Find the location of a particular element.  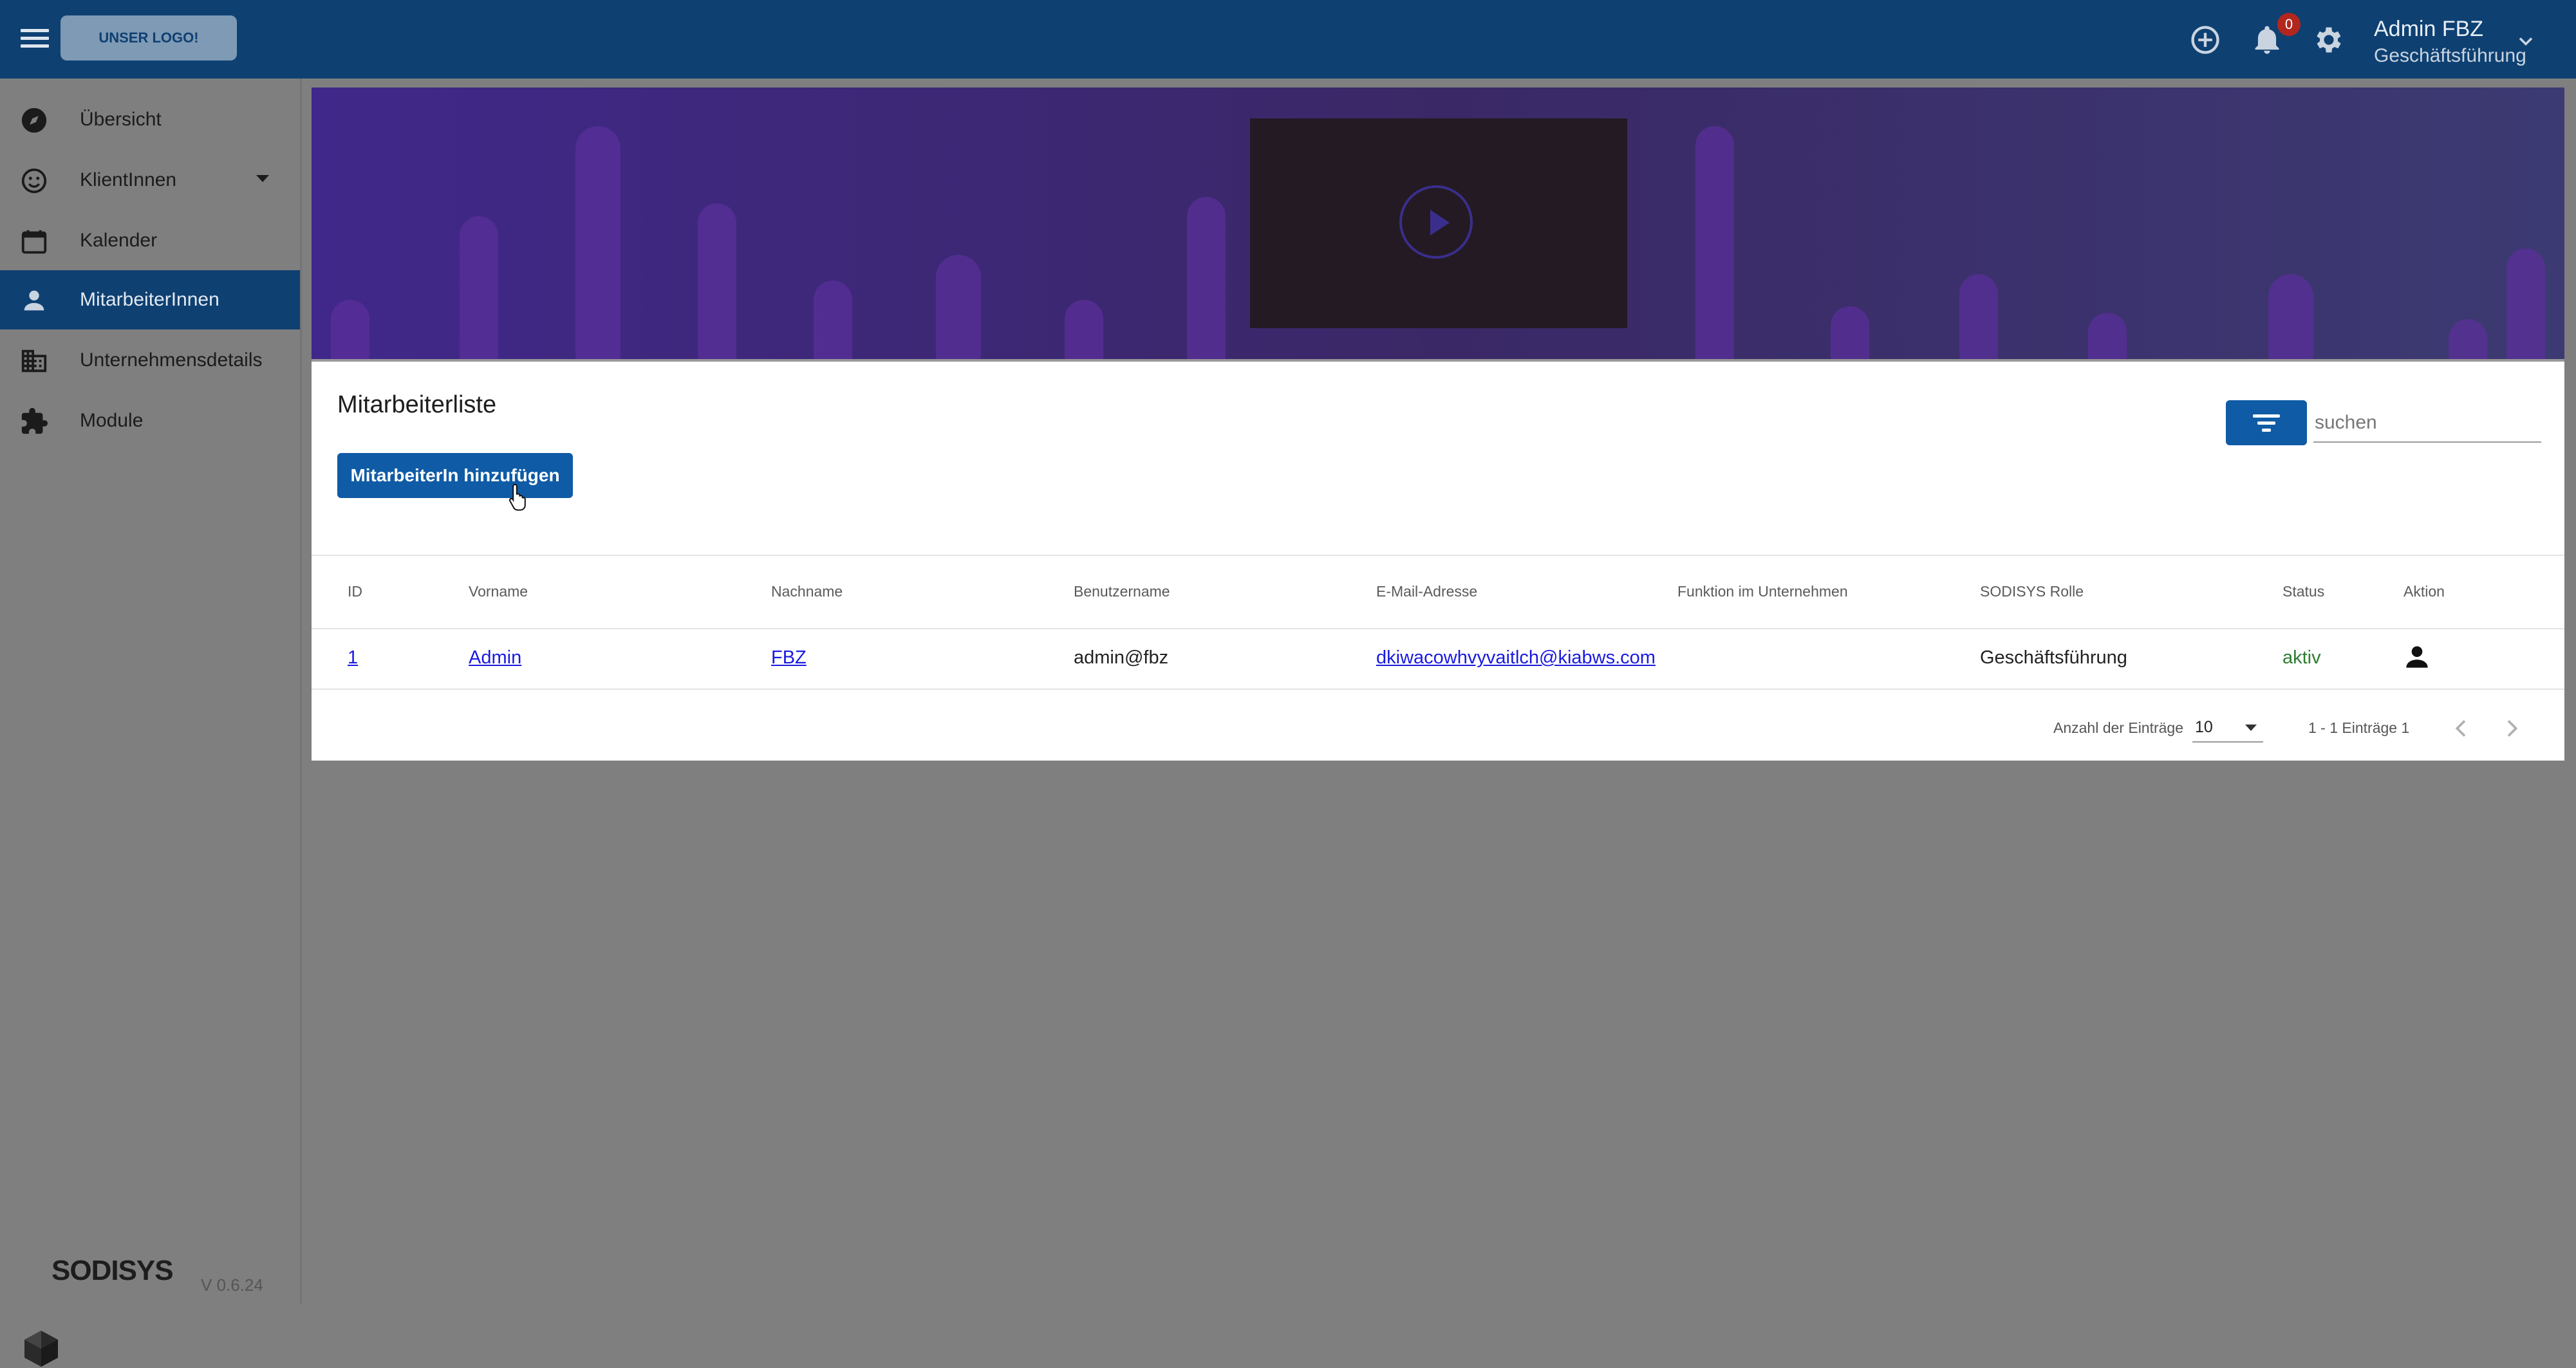

sidebar-item-label: Module is located at coordinates (112, 420).